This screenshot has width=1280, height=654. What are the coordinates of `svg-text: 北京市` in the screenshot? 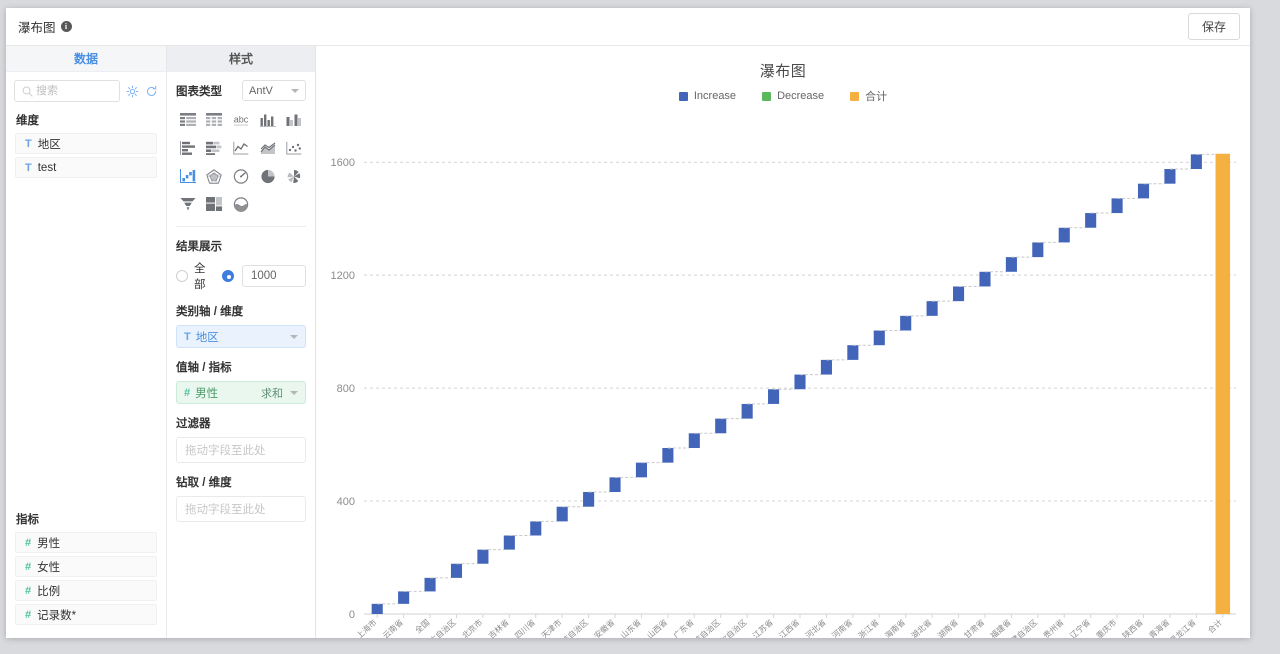 It's located at (472, 627).